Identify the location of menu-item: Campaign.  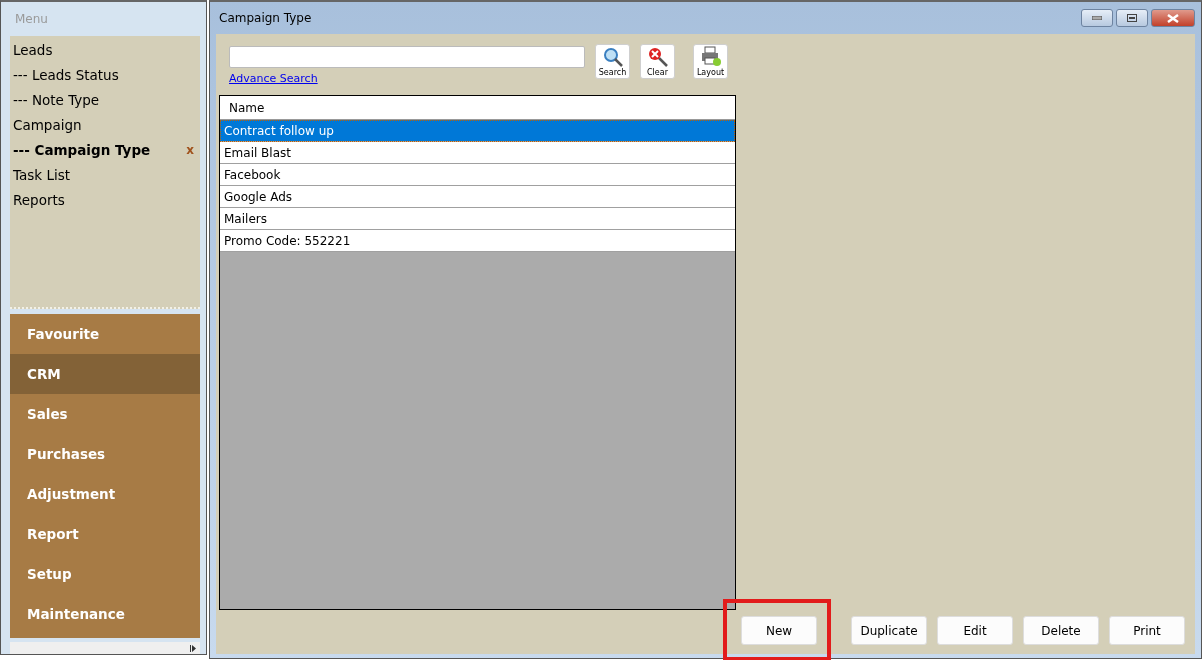
(105, 125).